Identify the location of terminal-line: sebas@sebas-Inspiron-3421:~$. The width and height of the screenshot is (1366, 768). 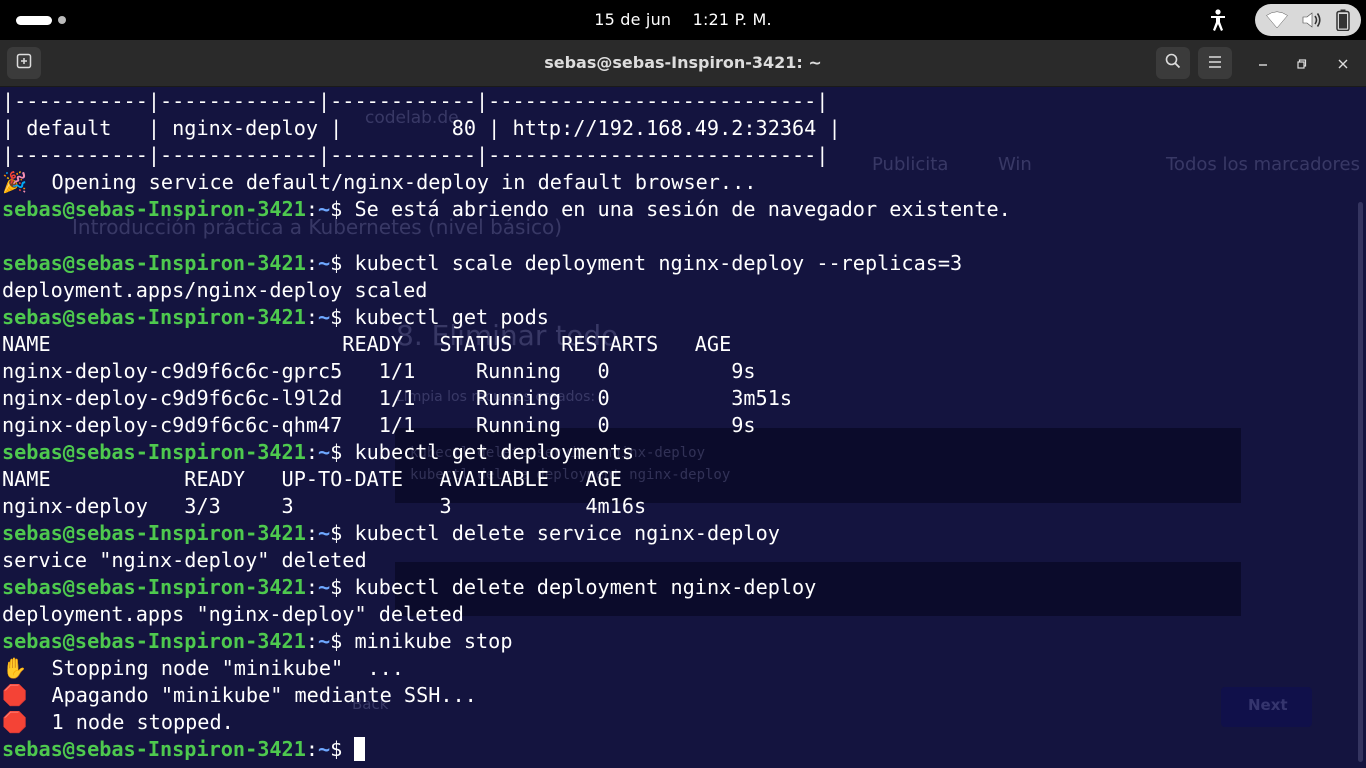
(506, 749).